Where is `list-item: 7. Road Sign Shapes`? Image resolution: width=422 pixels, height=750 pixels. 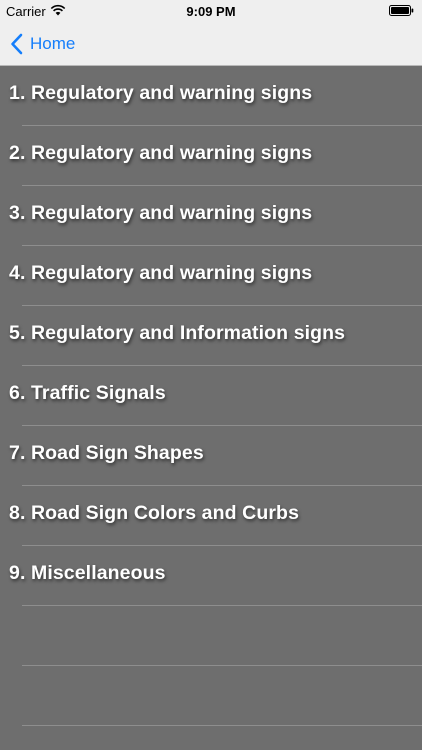
list-item: 7. Road Sign Shapes is located at coordinates (211, 456).